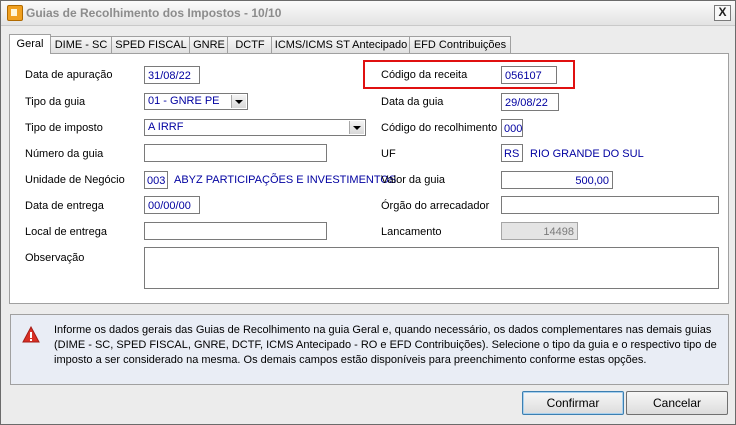 The image size is (736, 425). What do you see at coordinates (439, 128) in the screenshot?
I see `codigo-recolhimento-label: Código do recolhimento` at bounding box center [439, 128].